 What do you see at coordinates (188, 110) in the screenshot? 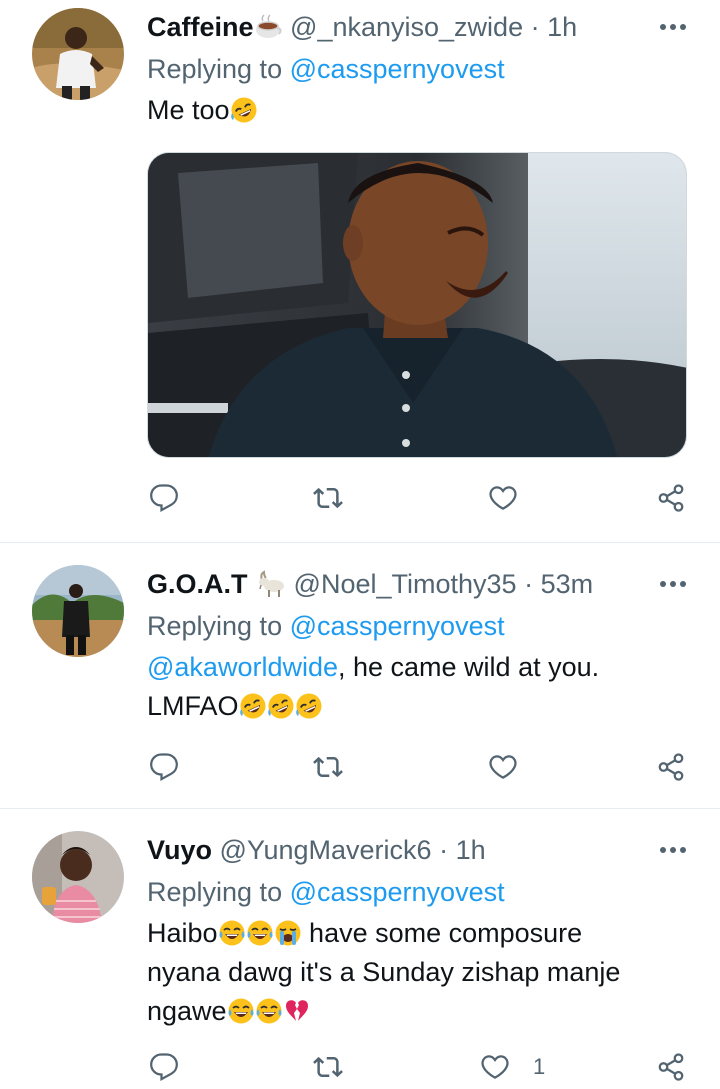
I see `tweet-text-content: Me too` at bounding box center [188, 110].